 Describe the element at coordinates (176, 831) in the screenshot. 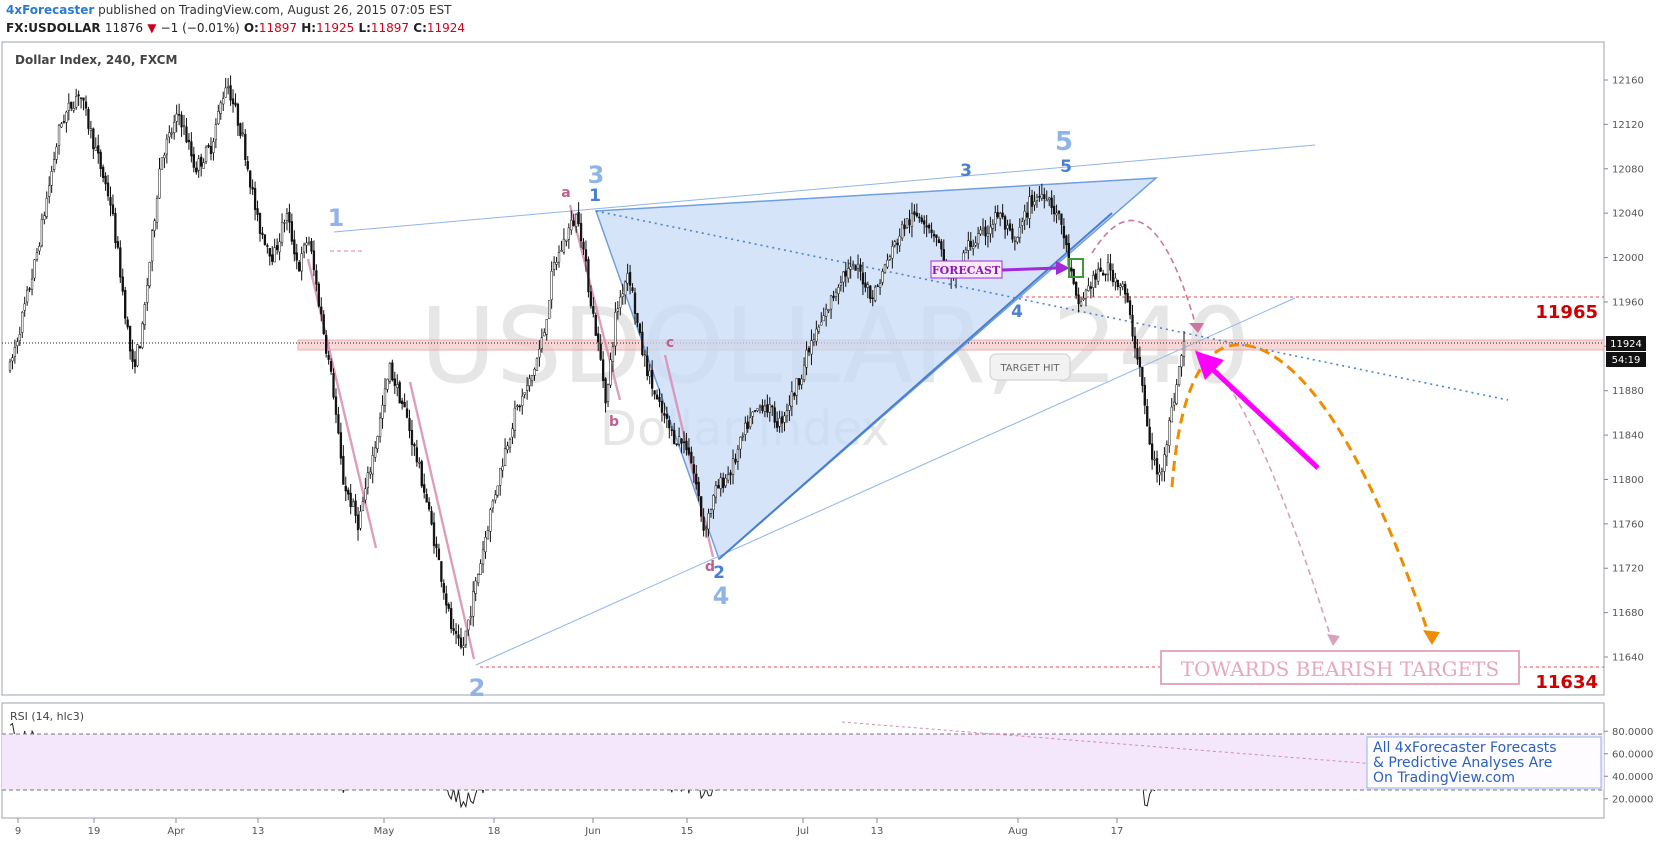

I see `time-tick-label: Apr` at that location.